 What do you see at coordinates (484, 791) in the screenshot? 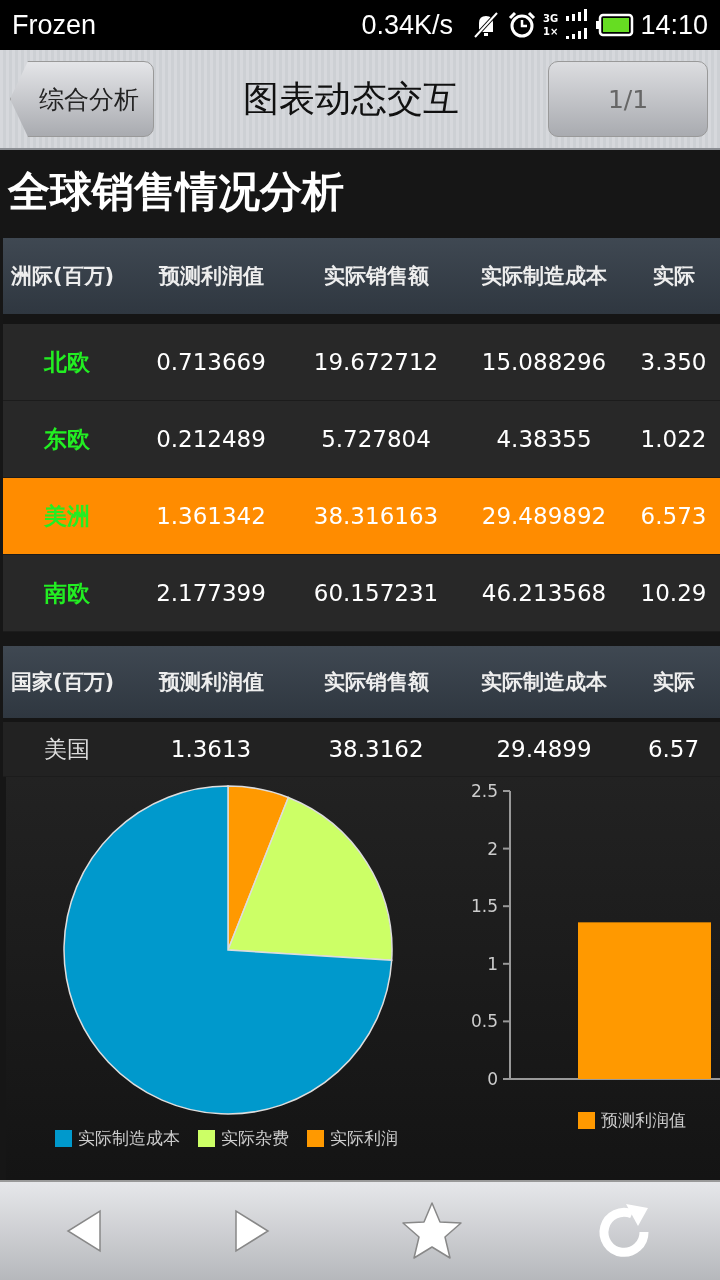
I see `axis-tick-label: 2.5` at bounding box center [484, 791].